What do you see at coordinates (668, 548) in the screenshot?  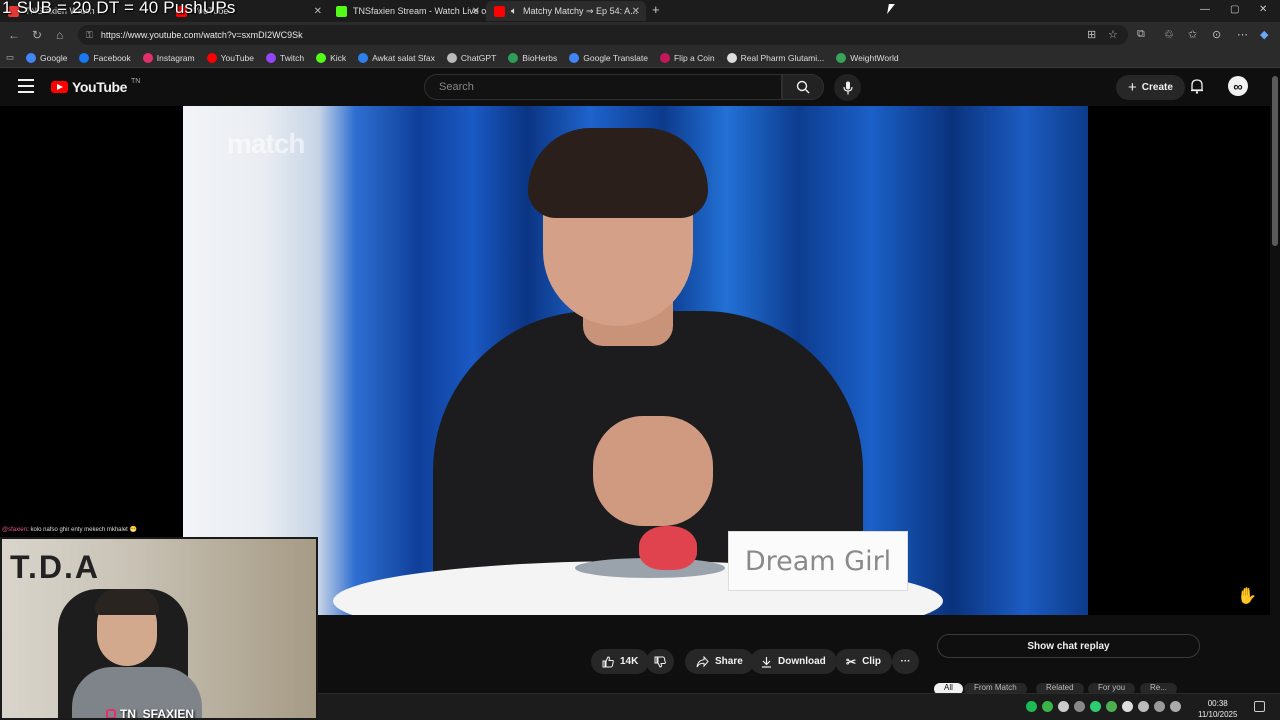 I see `video-fruit` at bounding box center [668, 548].